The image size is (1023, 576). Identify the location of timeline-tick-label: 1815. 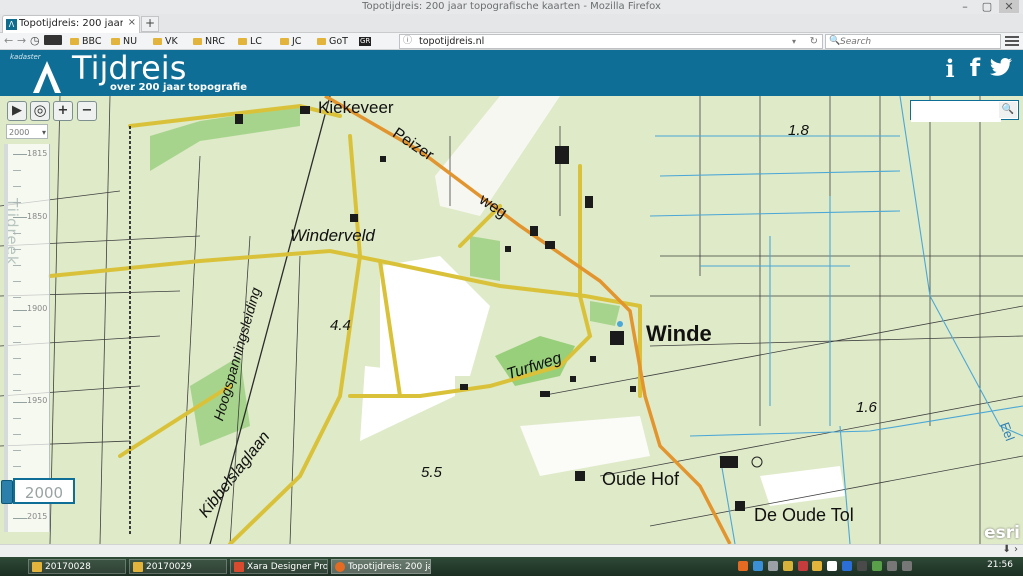
(37, 153).